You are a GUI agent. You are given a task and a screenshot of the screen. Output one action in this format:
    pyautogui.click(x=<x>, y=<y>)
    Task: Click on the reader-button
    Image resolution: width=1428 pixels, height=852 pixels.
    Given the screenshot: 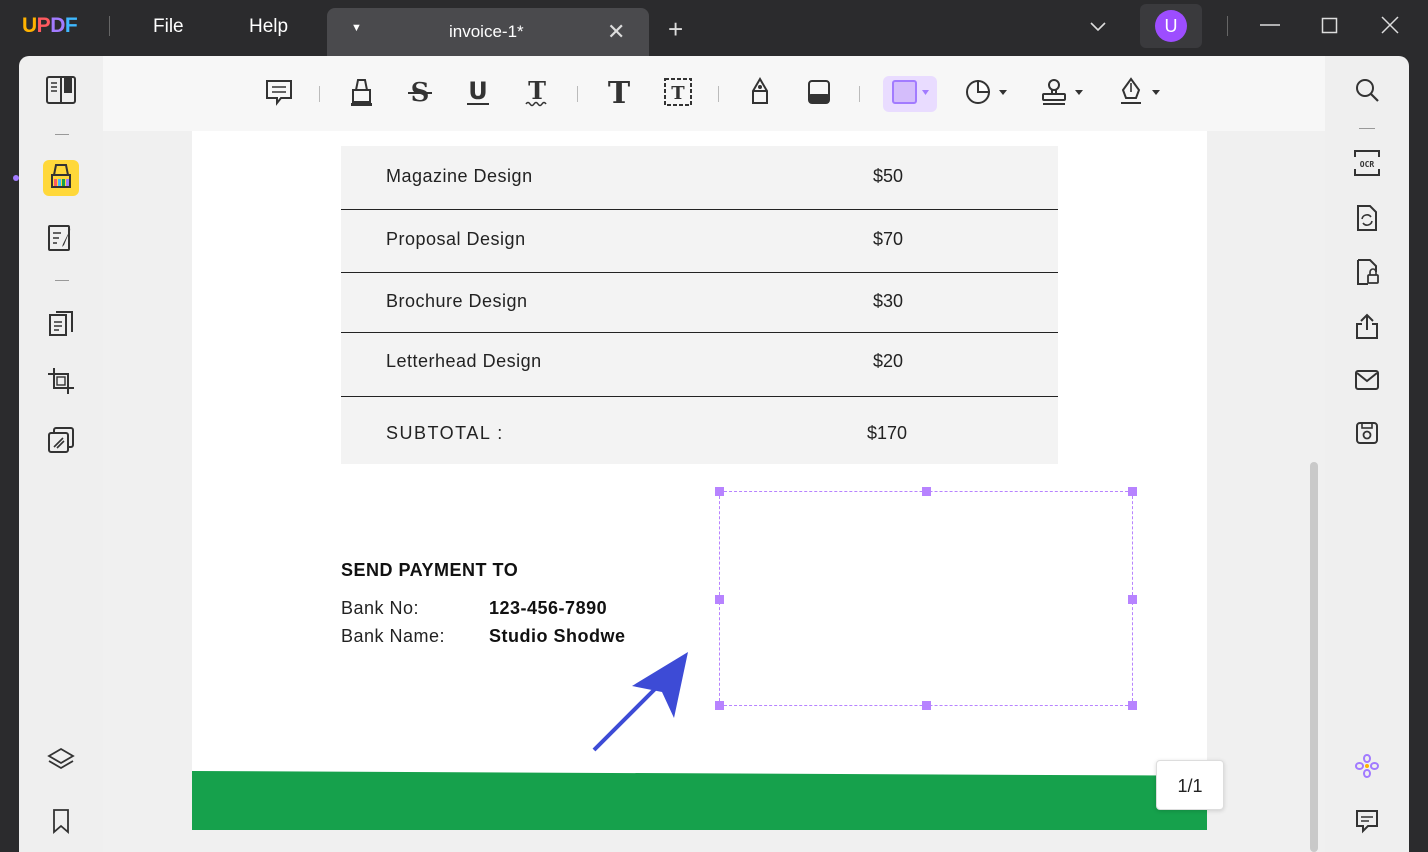 What is the action you would take?
    pyautogui.click(x=61, y=92)
    